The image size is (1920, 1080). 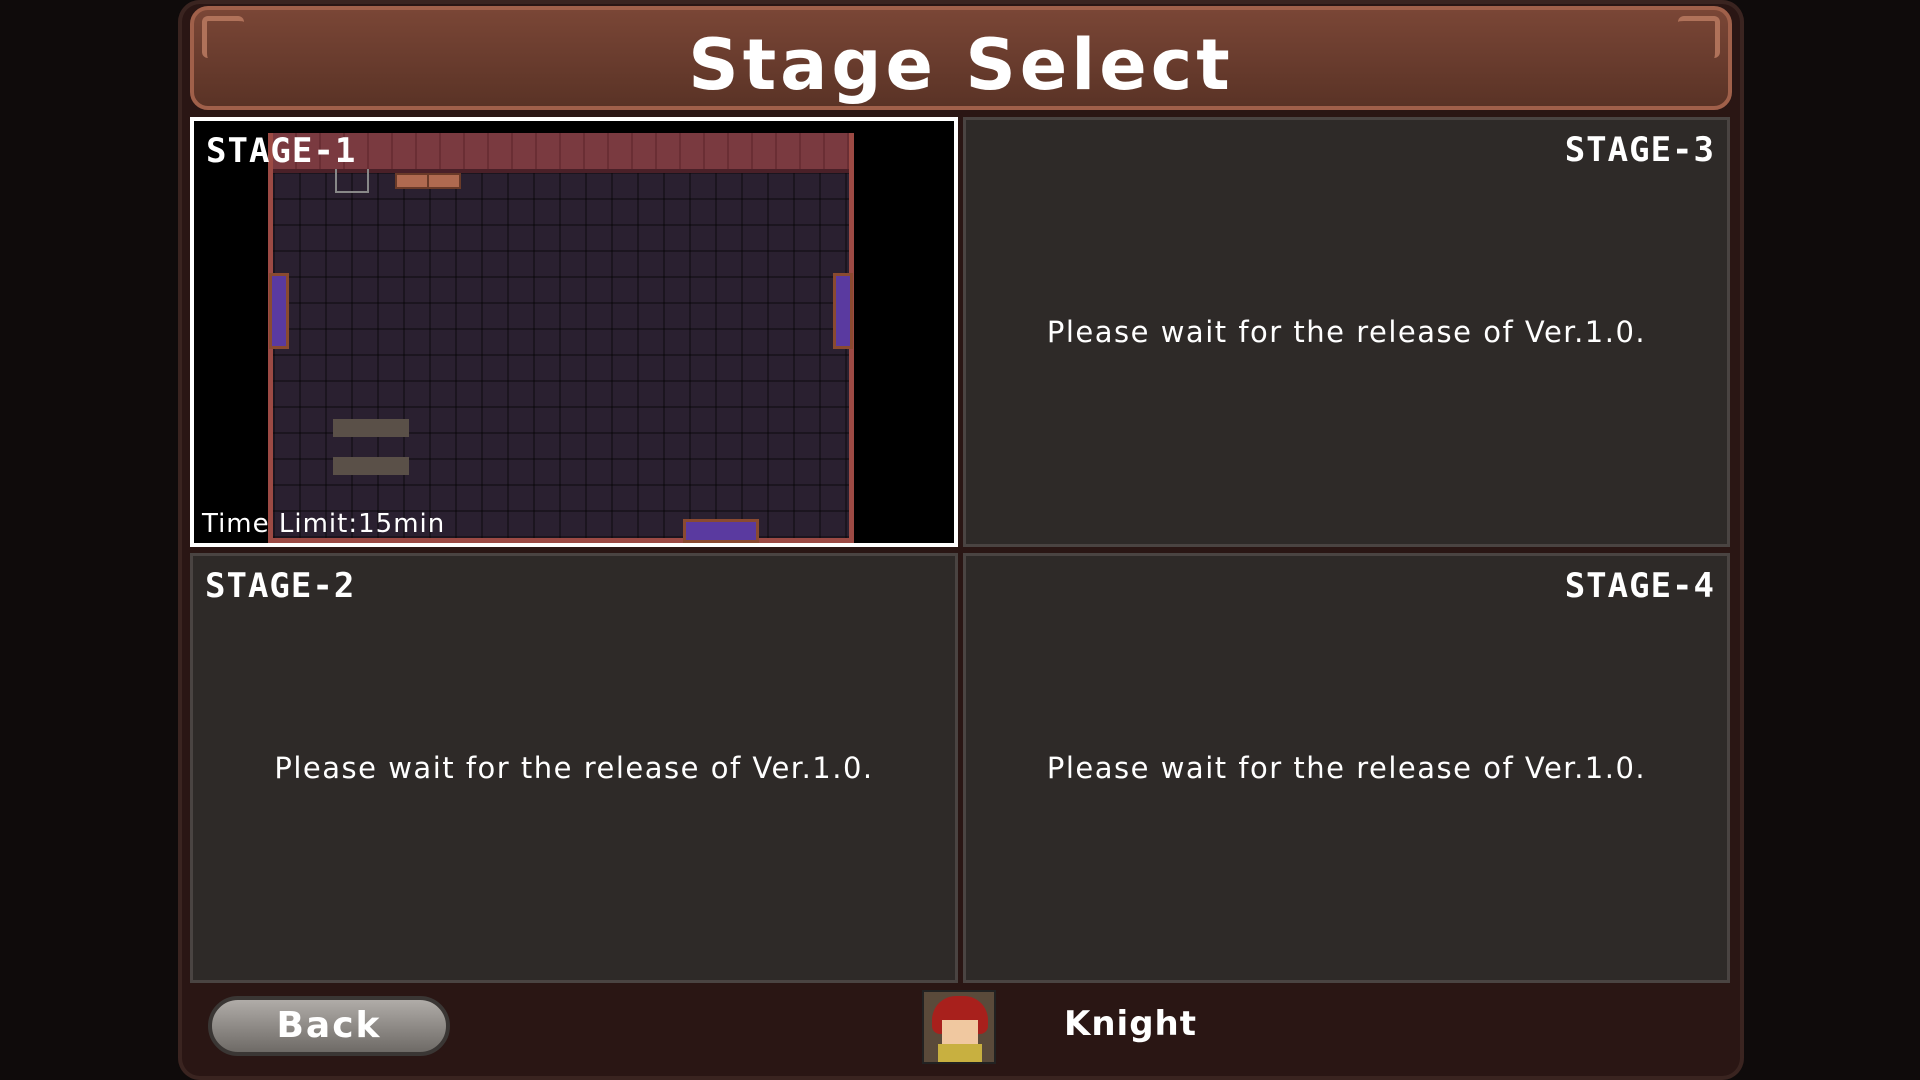 What do you see at coordinates (280, 586) in the screenshot?
I see `stage-2-label: STAGE-2` at bounding box center [280, 586].